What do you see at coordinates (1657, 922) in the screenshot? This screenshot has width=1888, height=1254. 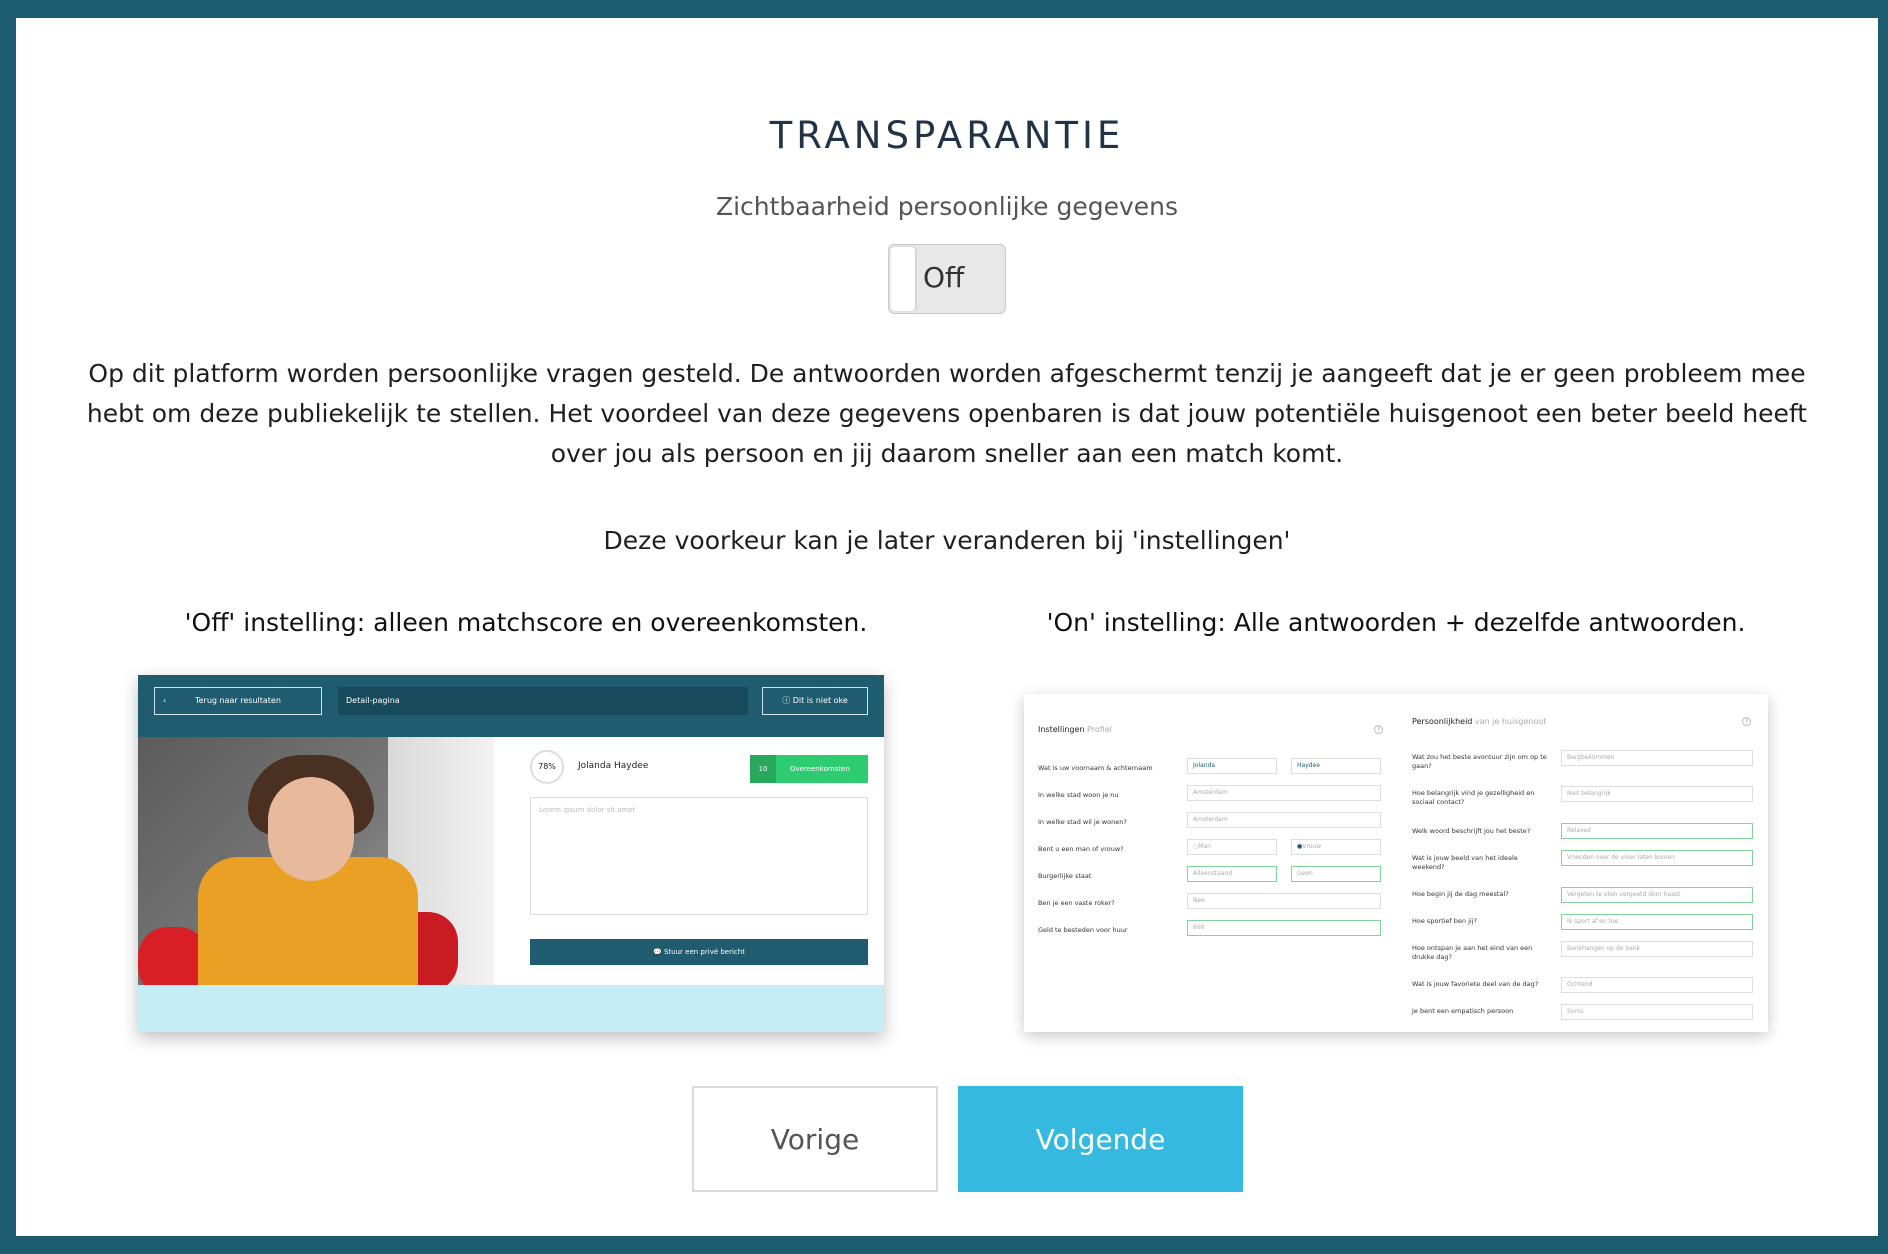 I see `answer-select: Ik sport af en toe` at bounding box center [1657, 922].